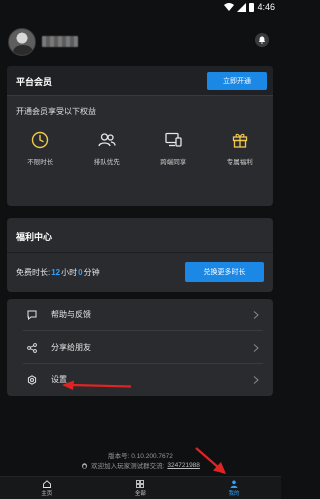 This screenshot has width=320, height=499. Describe the element at coordinates (80, 272) in the screenshot. I see `free-minutes: 0` at that location.